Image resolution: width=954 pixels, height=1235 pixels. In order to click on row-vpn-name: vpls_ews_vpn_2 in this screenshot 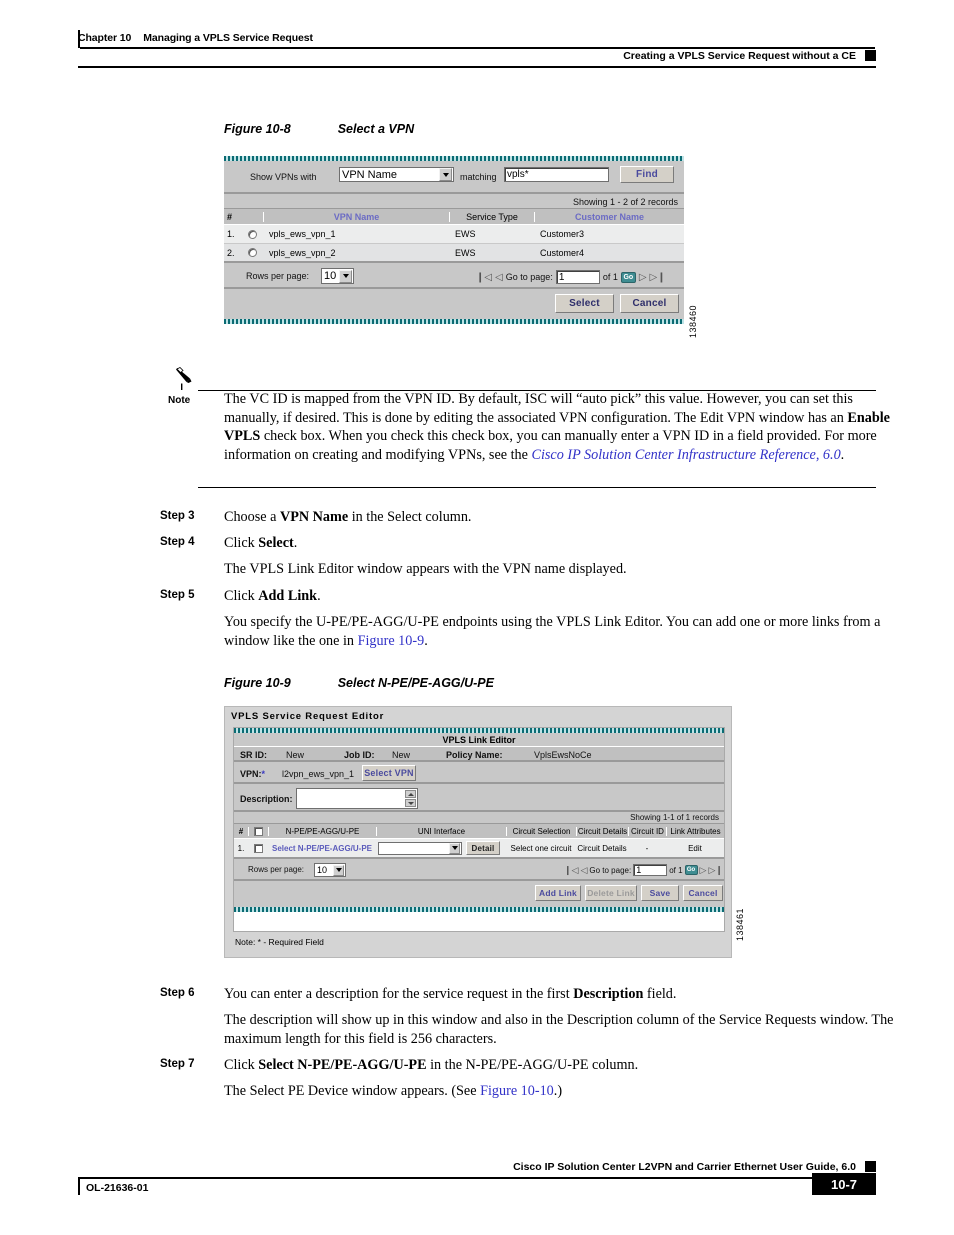, I will do `click(302, 252)`.